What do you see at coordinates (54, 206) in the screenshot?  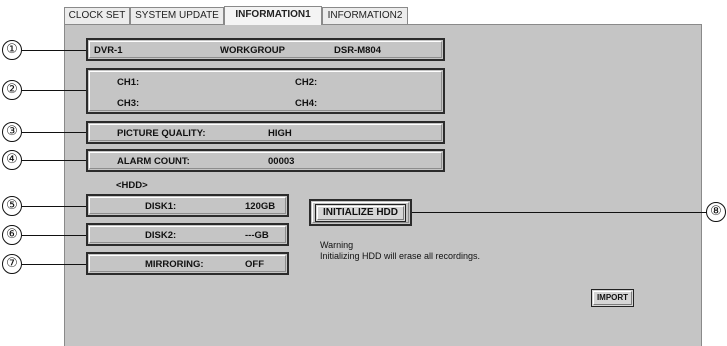 I see `callout-5-leader` at bounding box center [54, 206].